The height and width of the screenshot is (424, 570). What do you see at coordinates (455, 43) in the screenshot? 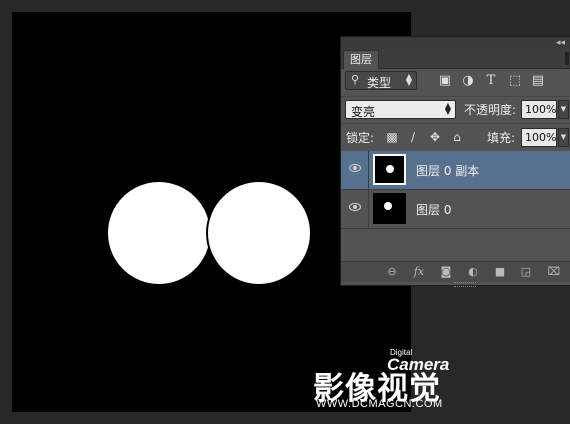
I see `panel-title-bar: ◂◂` at bounding box center [455, 43].